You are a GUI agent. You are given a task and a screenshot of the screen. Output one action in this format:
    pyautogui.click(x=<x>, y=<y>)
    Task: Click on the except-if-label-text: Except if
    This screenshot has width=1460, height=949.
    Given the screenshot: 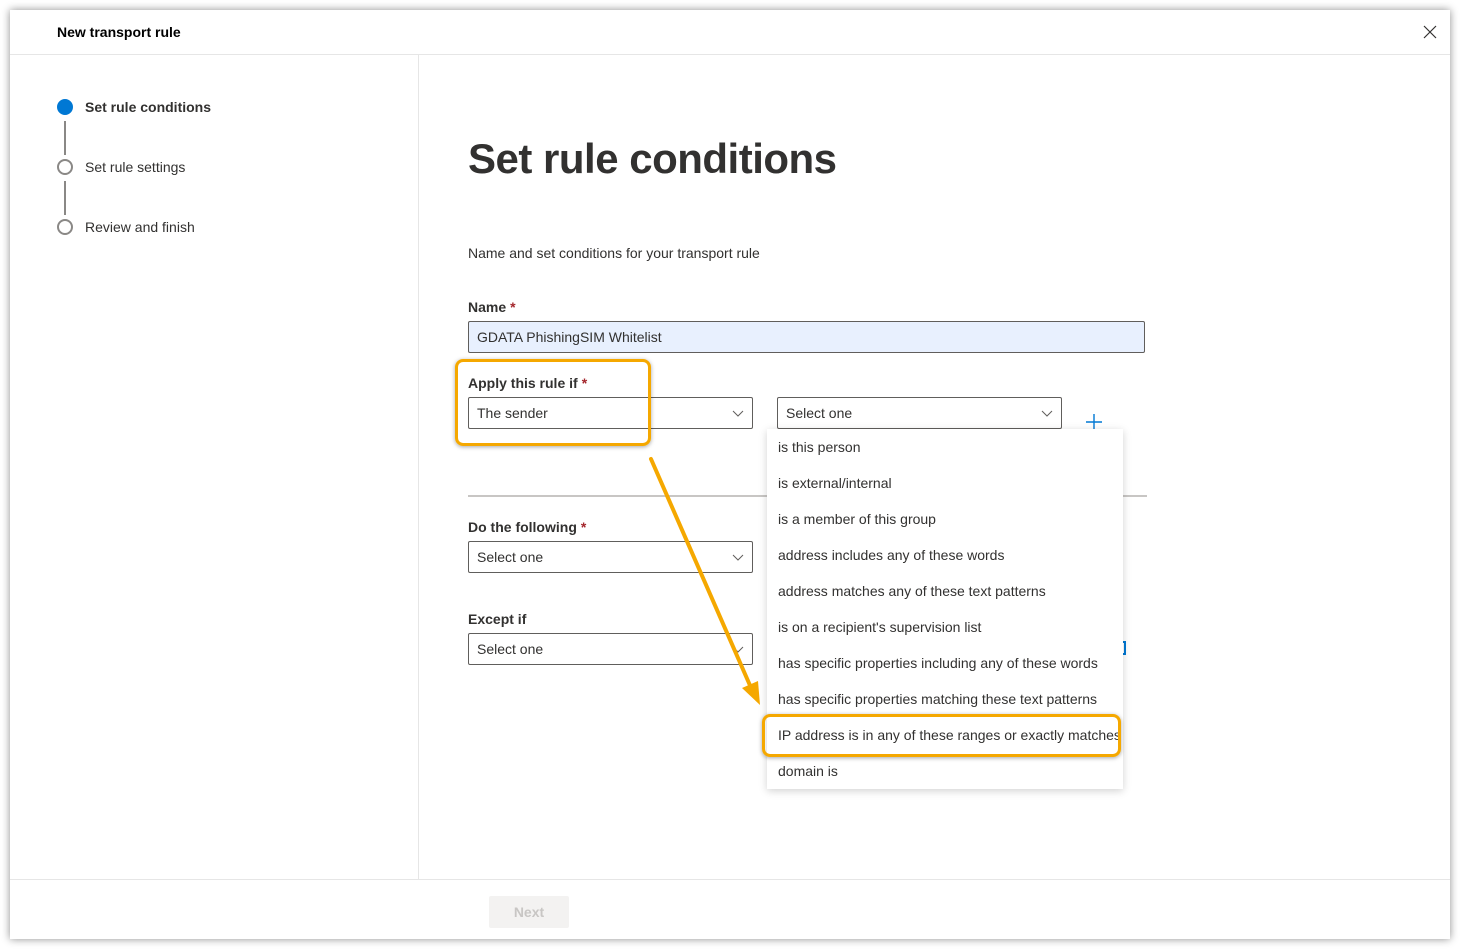 What is the action you would take?
    pyautogui.click(x=497, y=619)
    